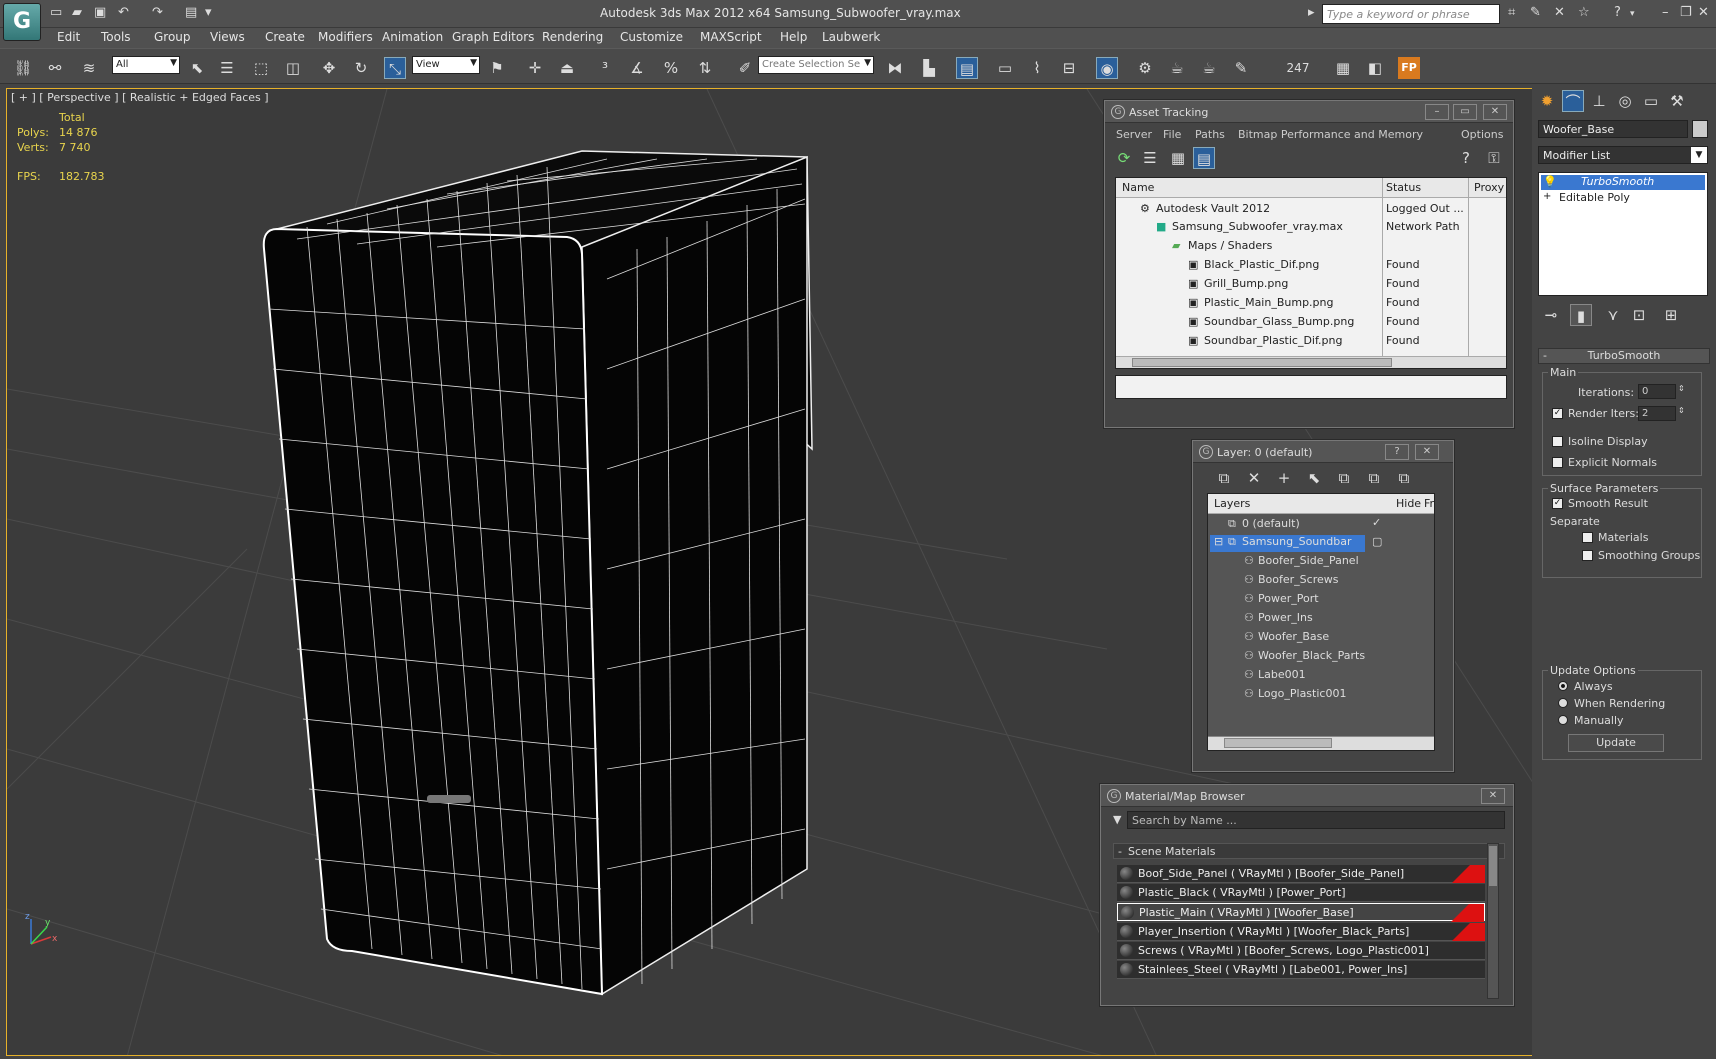  What do you see at coordinates (731, 37) in the screenshot?
I see `menu-maxscript: MAXScript` at bounding box center [731, 37].